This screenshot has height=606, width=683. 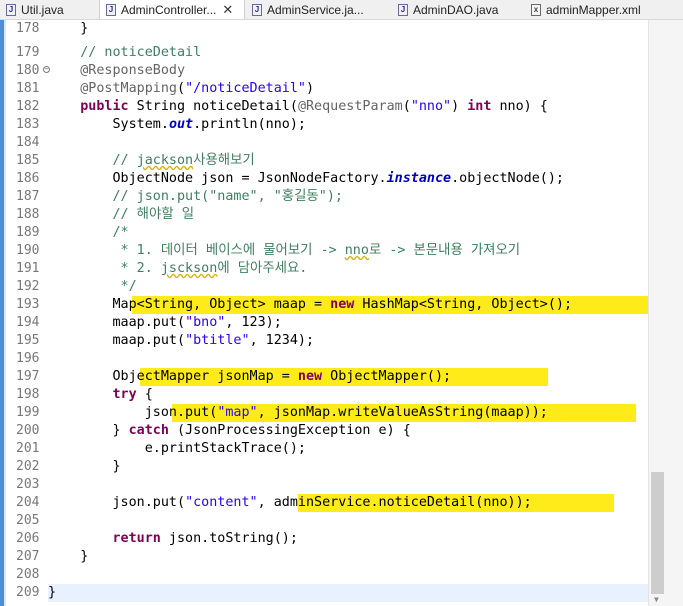 What do you see at coordinates (28, 268) in the screenshot?
I see `line-number: 191` at bounding box center [28, 268].